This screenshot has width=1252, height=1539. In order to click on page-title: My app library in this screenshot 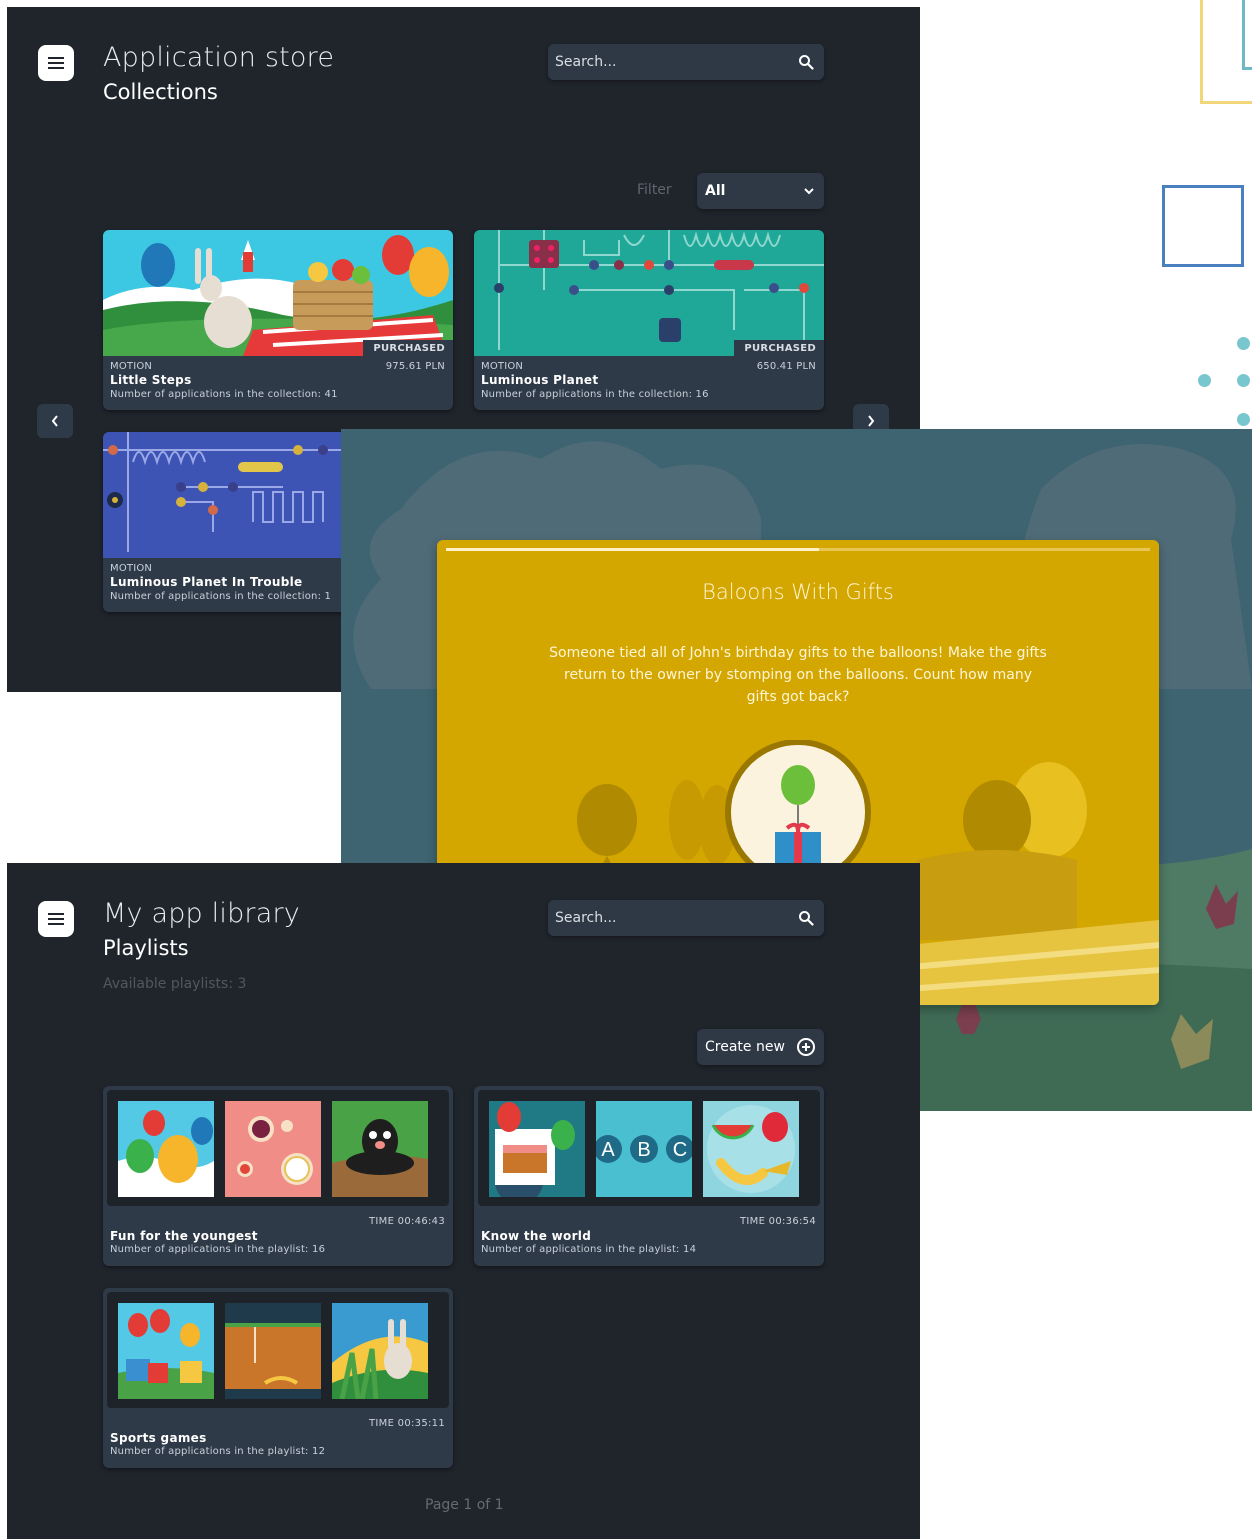, I will do `click(201, 913)`.